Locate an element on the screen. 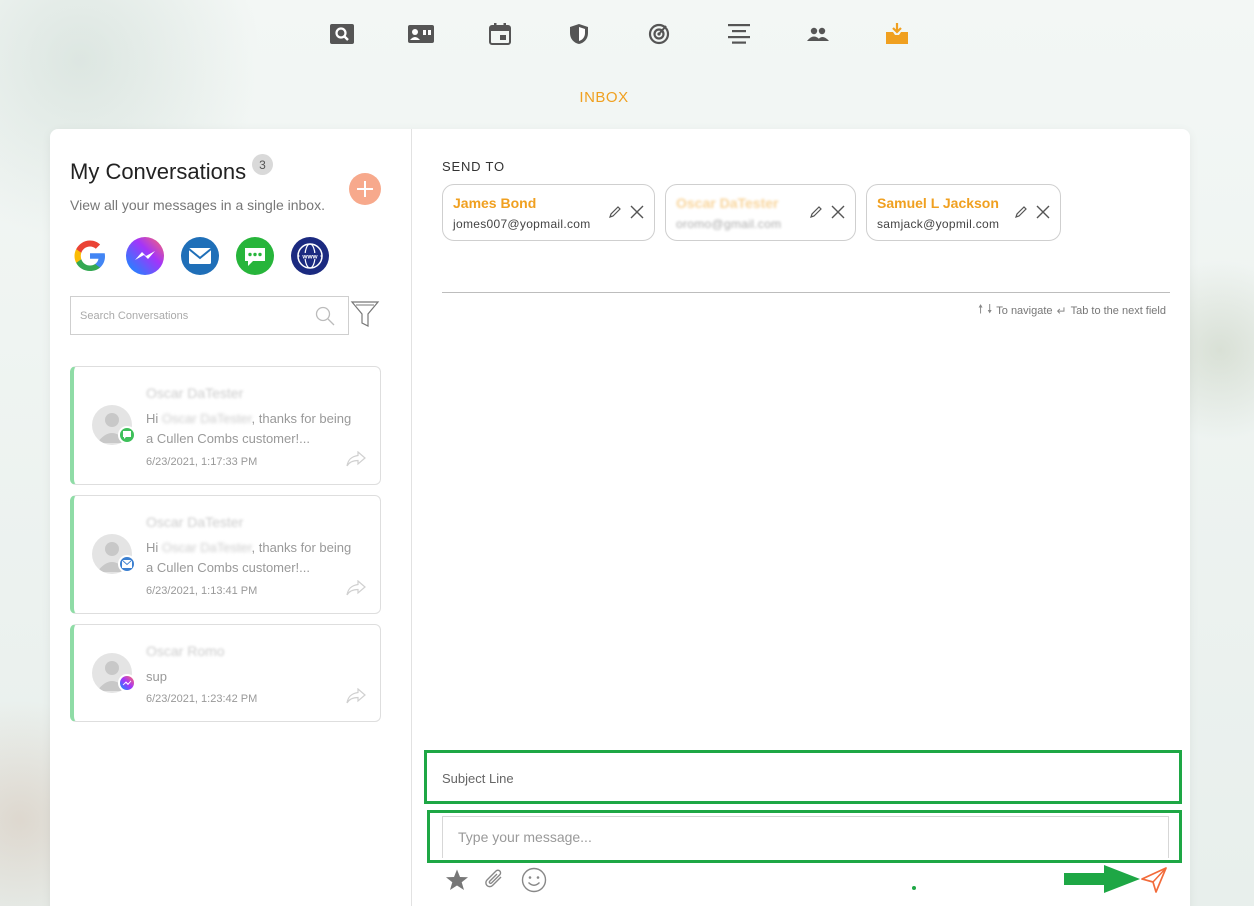 This screenshot has height=906, width=1254. inbox-icon is located at coordinates (897, 34).